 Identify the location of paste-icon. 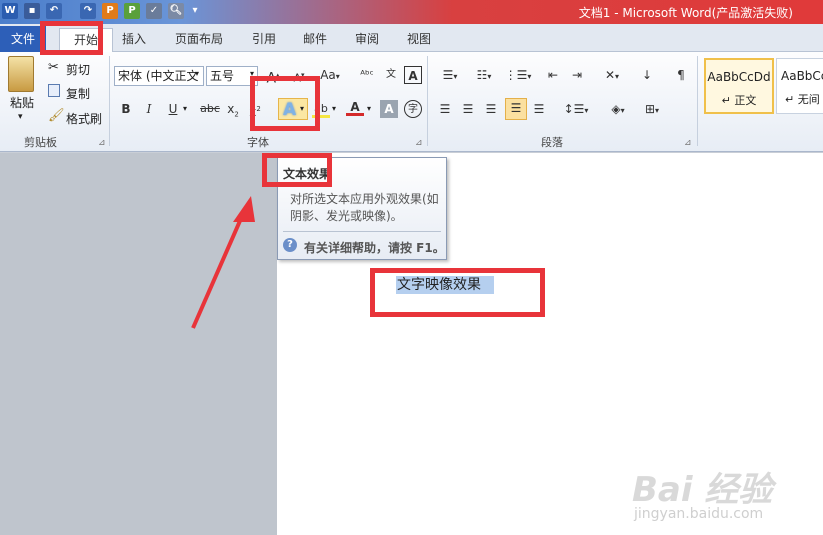
(21, 74).